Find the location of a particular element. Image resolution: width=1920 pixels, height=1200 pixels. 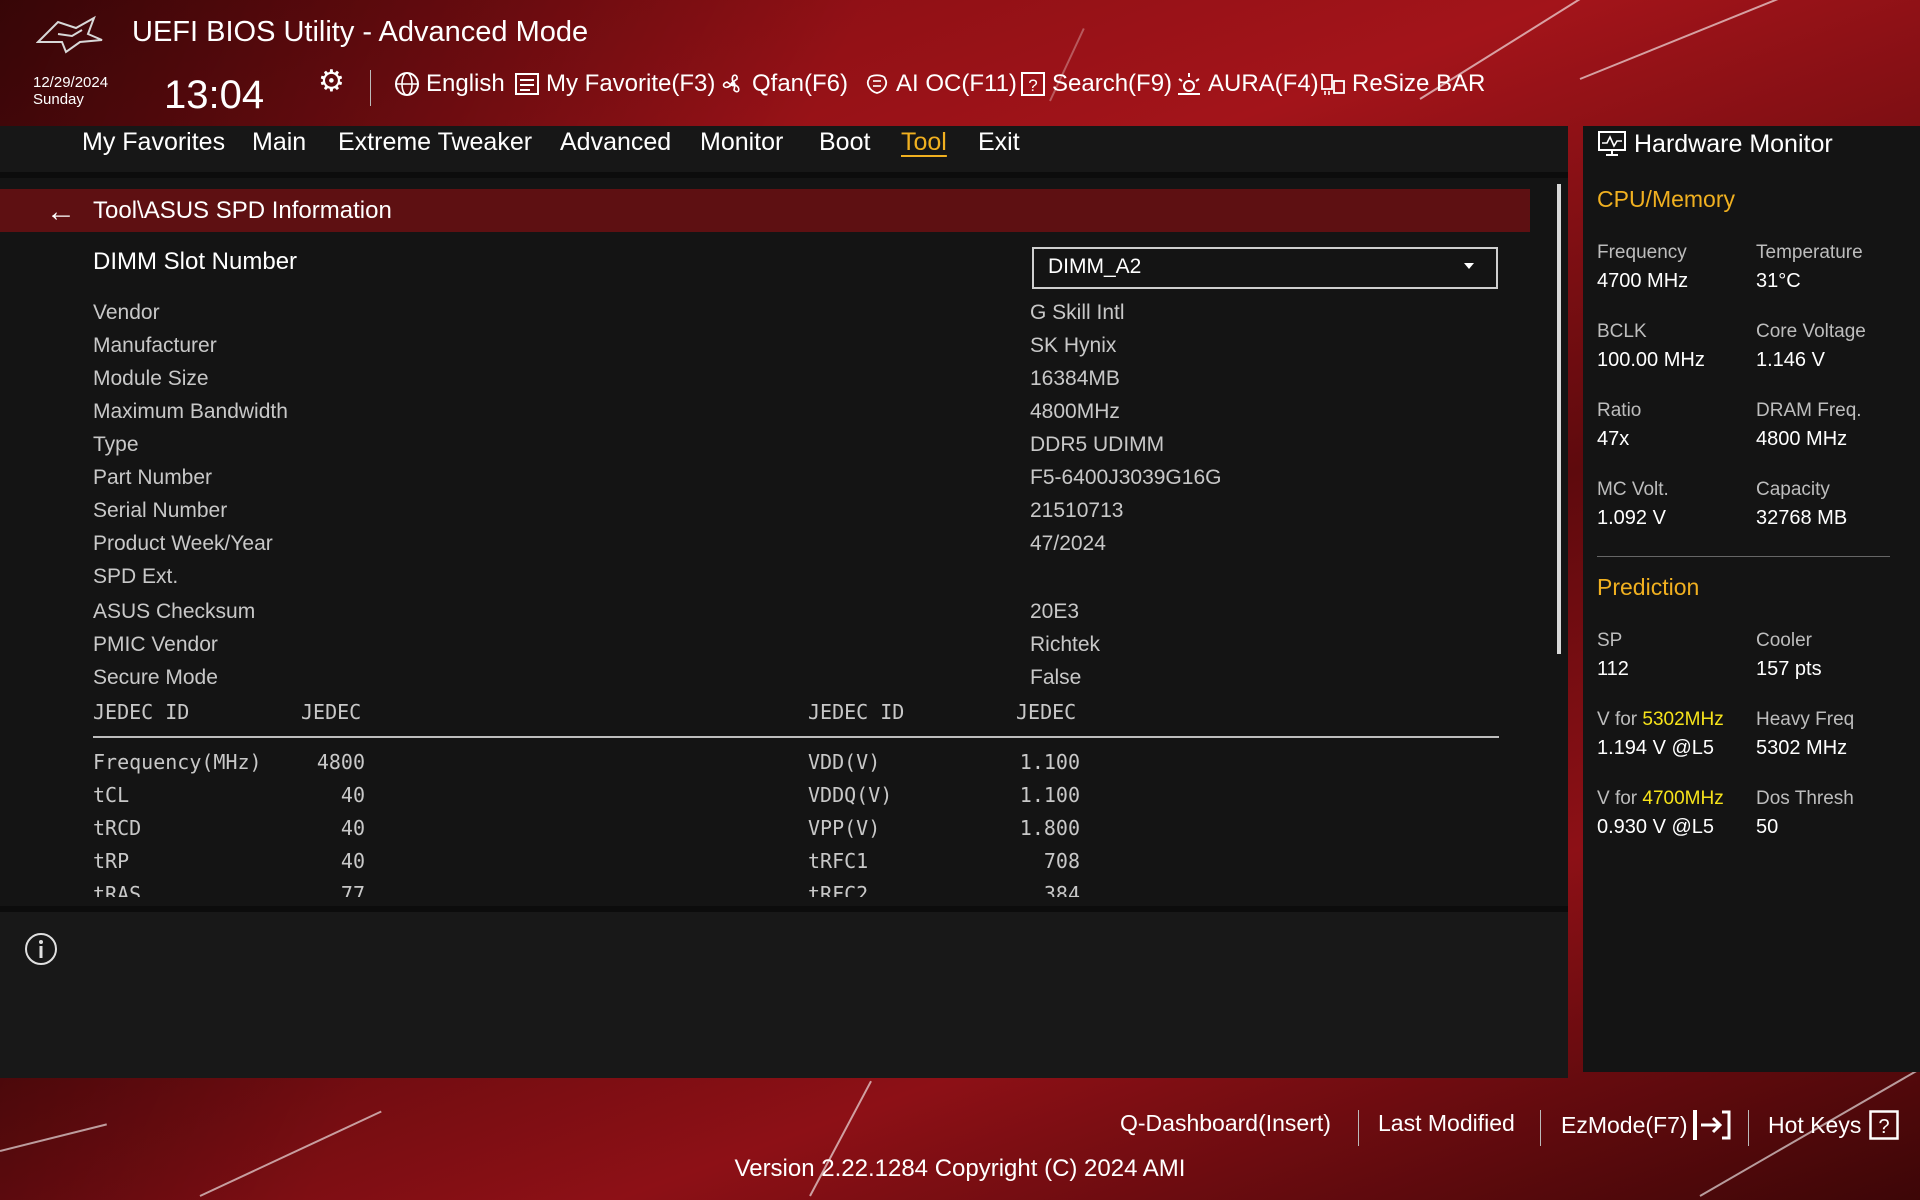

jedec-row-id: tCL is located at coordinates (111, 795).